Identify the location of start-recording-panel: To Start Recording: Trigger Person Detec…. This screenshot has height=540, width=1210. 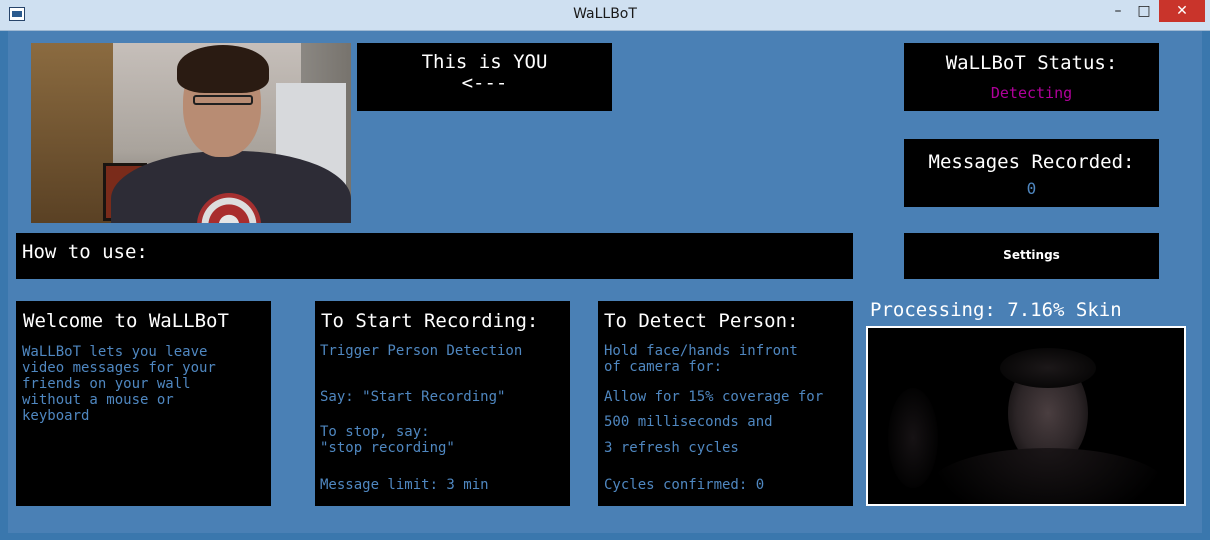
(442, 403).